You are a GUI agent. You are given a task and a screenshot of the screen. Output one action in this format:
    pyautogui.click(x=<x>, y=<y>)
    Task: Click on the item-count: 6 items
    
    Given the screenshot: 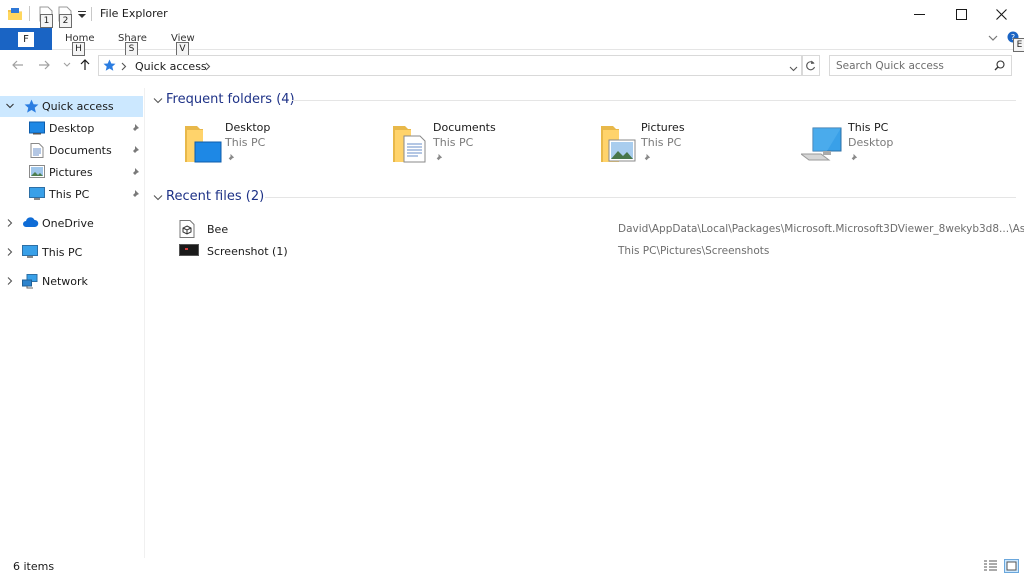 What is the action you would take?
    pyautogui.click(x=34, y=566)
    